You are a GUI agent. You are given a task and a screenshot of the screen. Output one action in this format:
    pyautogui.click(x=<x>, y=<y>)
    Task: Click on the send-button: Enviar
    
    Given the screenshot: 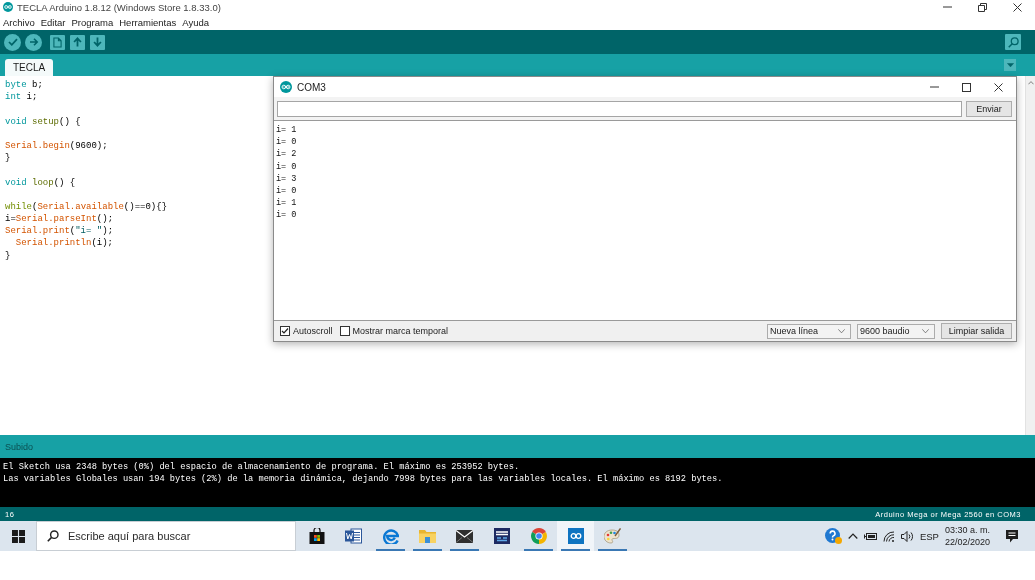 What is the action you would take?
    pyautogui.click(x=989, y=108)
    